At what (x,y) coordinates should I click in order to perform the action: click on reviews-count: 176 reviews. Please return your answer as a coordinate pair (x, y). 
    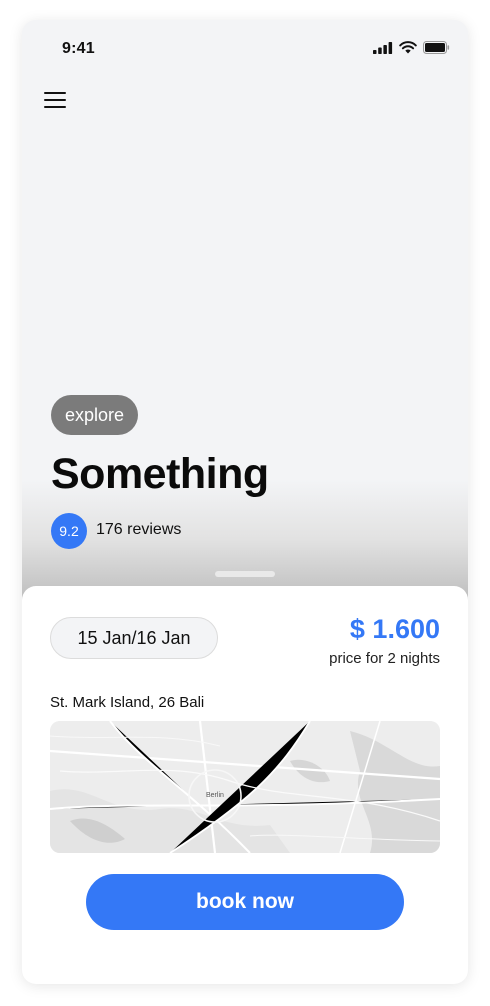
    Looking at the image, I should click on (138, 530).